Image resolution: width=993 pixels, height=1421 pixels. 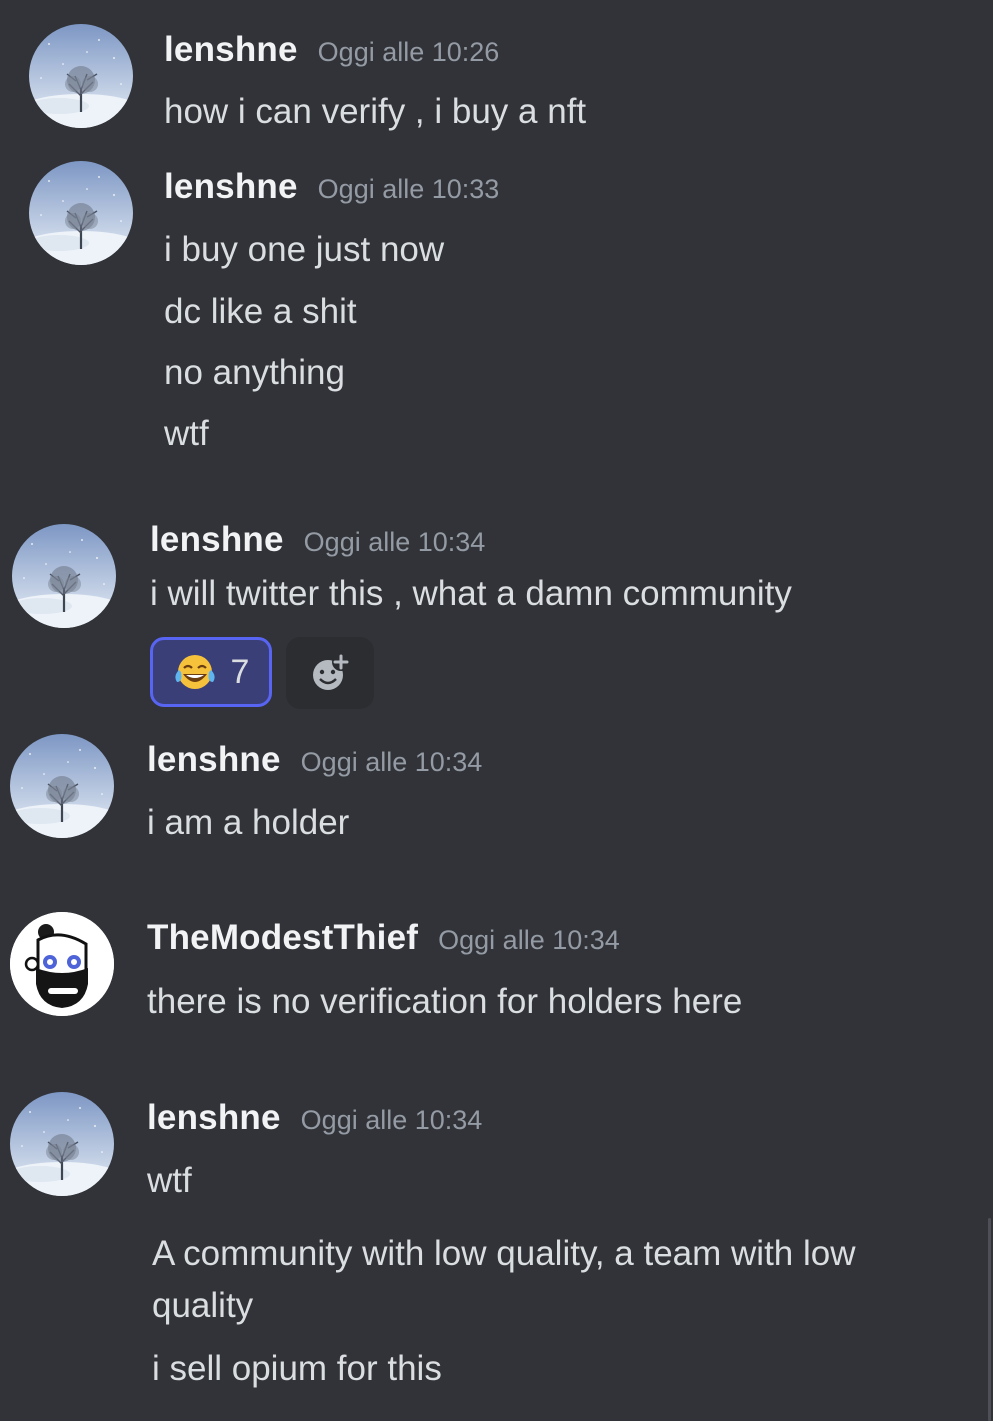 I want to click on reaction-count: 7, so click(x=240, y=671).